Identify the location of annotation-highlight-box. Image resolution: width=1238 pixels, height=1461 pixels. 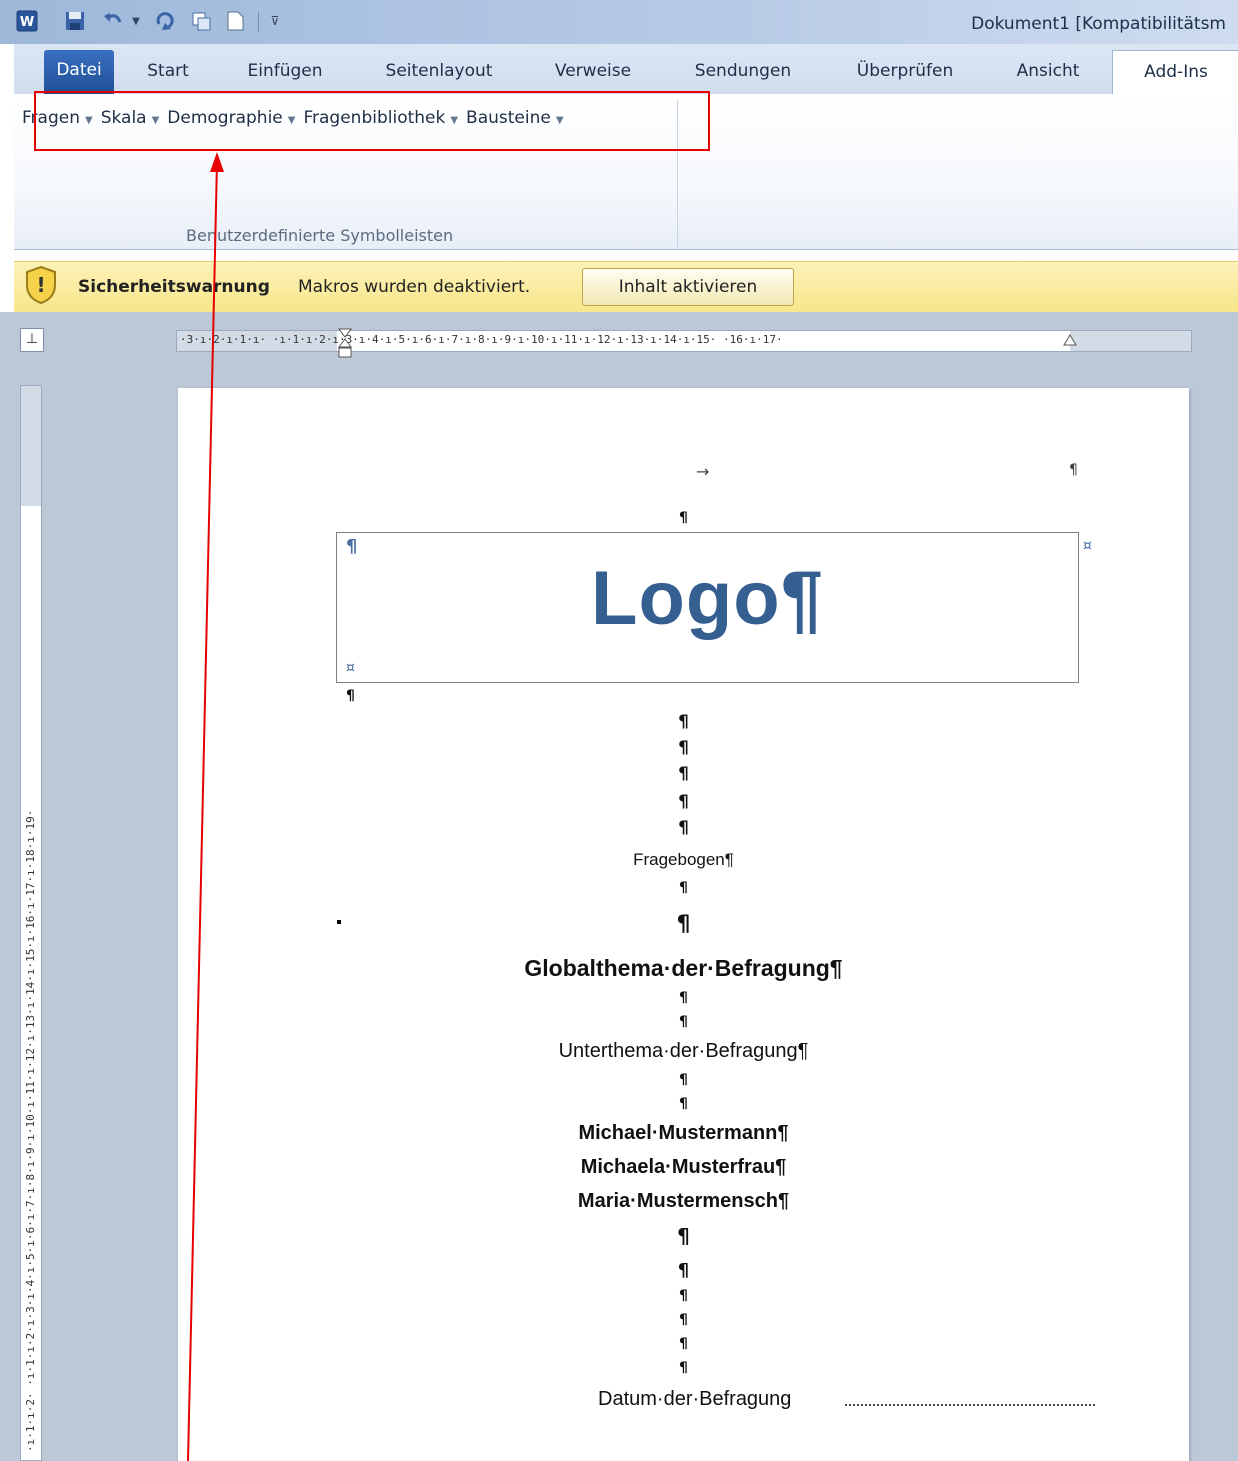
(372, 121).